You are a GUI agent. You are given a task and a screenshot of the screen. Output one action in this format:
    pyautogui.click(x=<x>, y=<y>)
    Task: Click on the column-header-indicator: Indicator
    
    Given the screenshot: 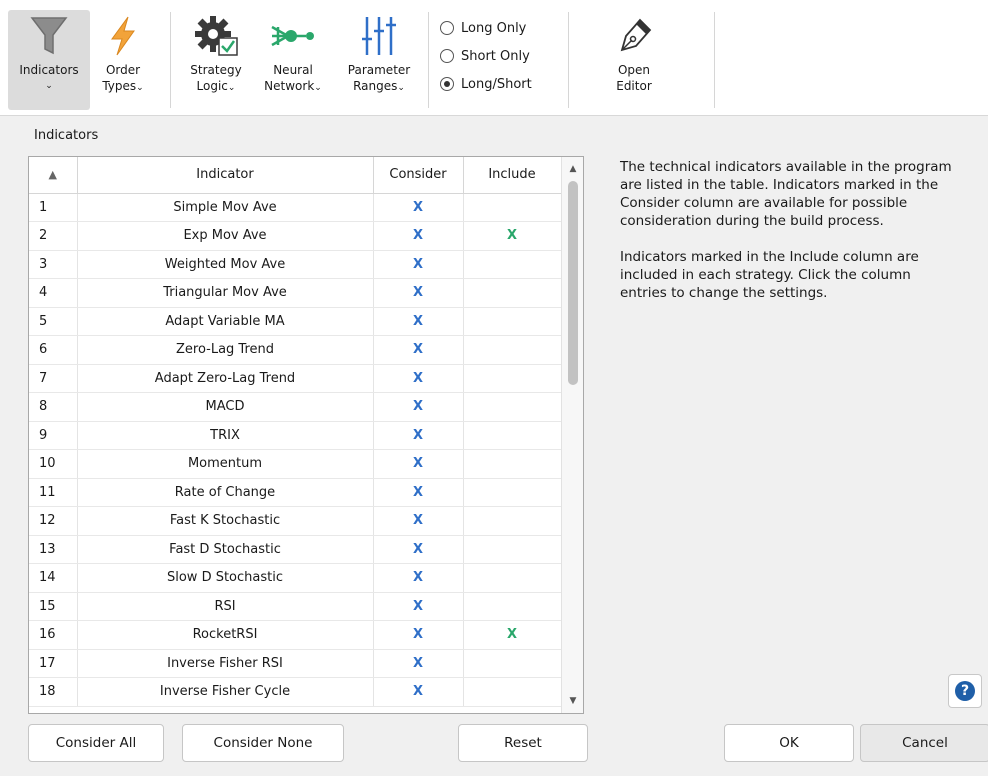 What is the action you would take?
    pyautogui.click(x=225, y=175)
    